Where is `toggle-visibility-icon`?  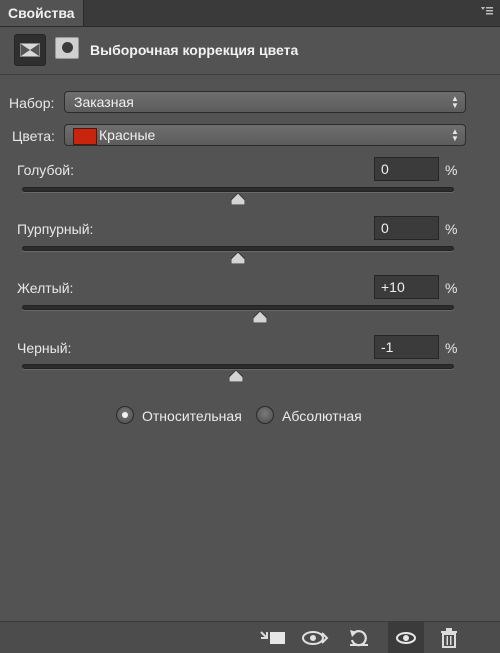 toggle-visibility-icon is located at coordinates (406, 637).